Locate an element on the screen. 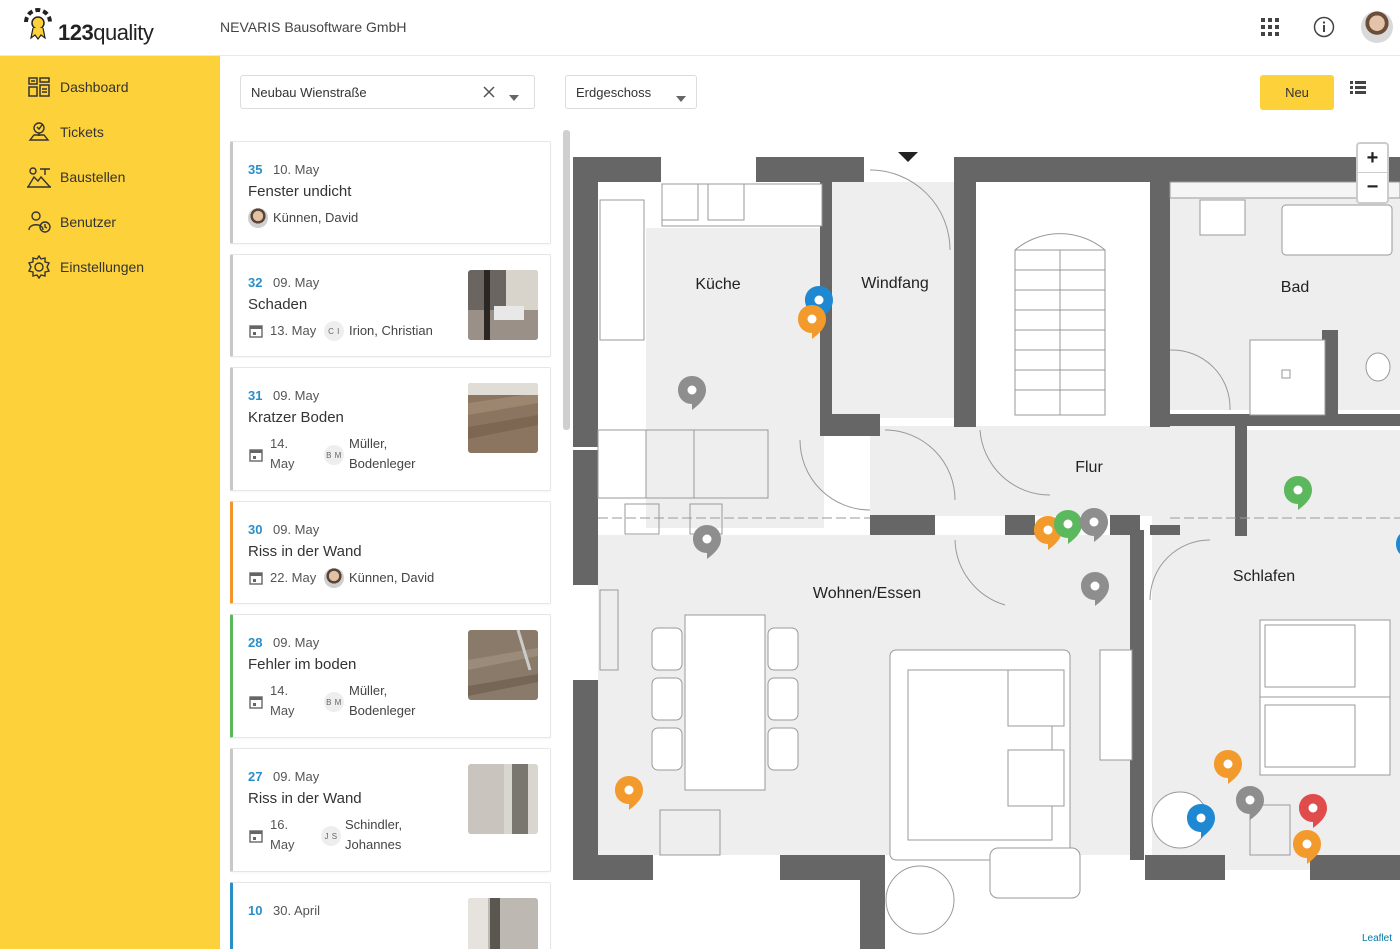 Image resolution: width=1400 pixels, height=949 pixels. ticket-number: 35 is located at coordinates (255, 169).